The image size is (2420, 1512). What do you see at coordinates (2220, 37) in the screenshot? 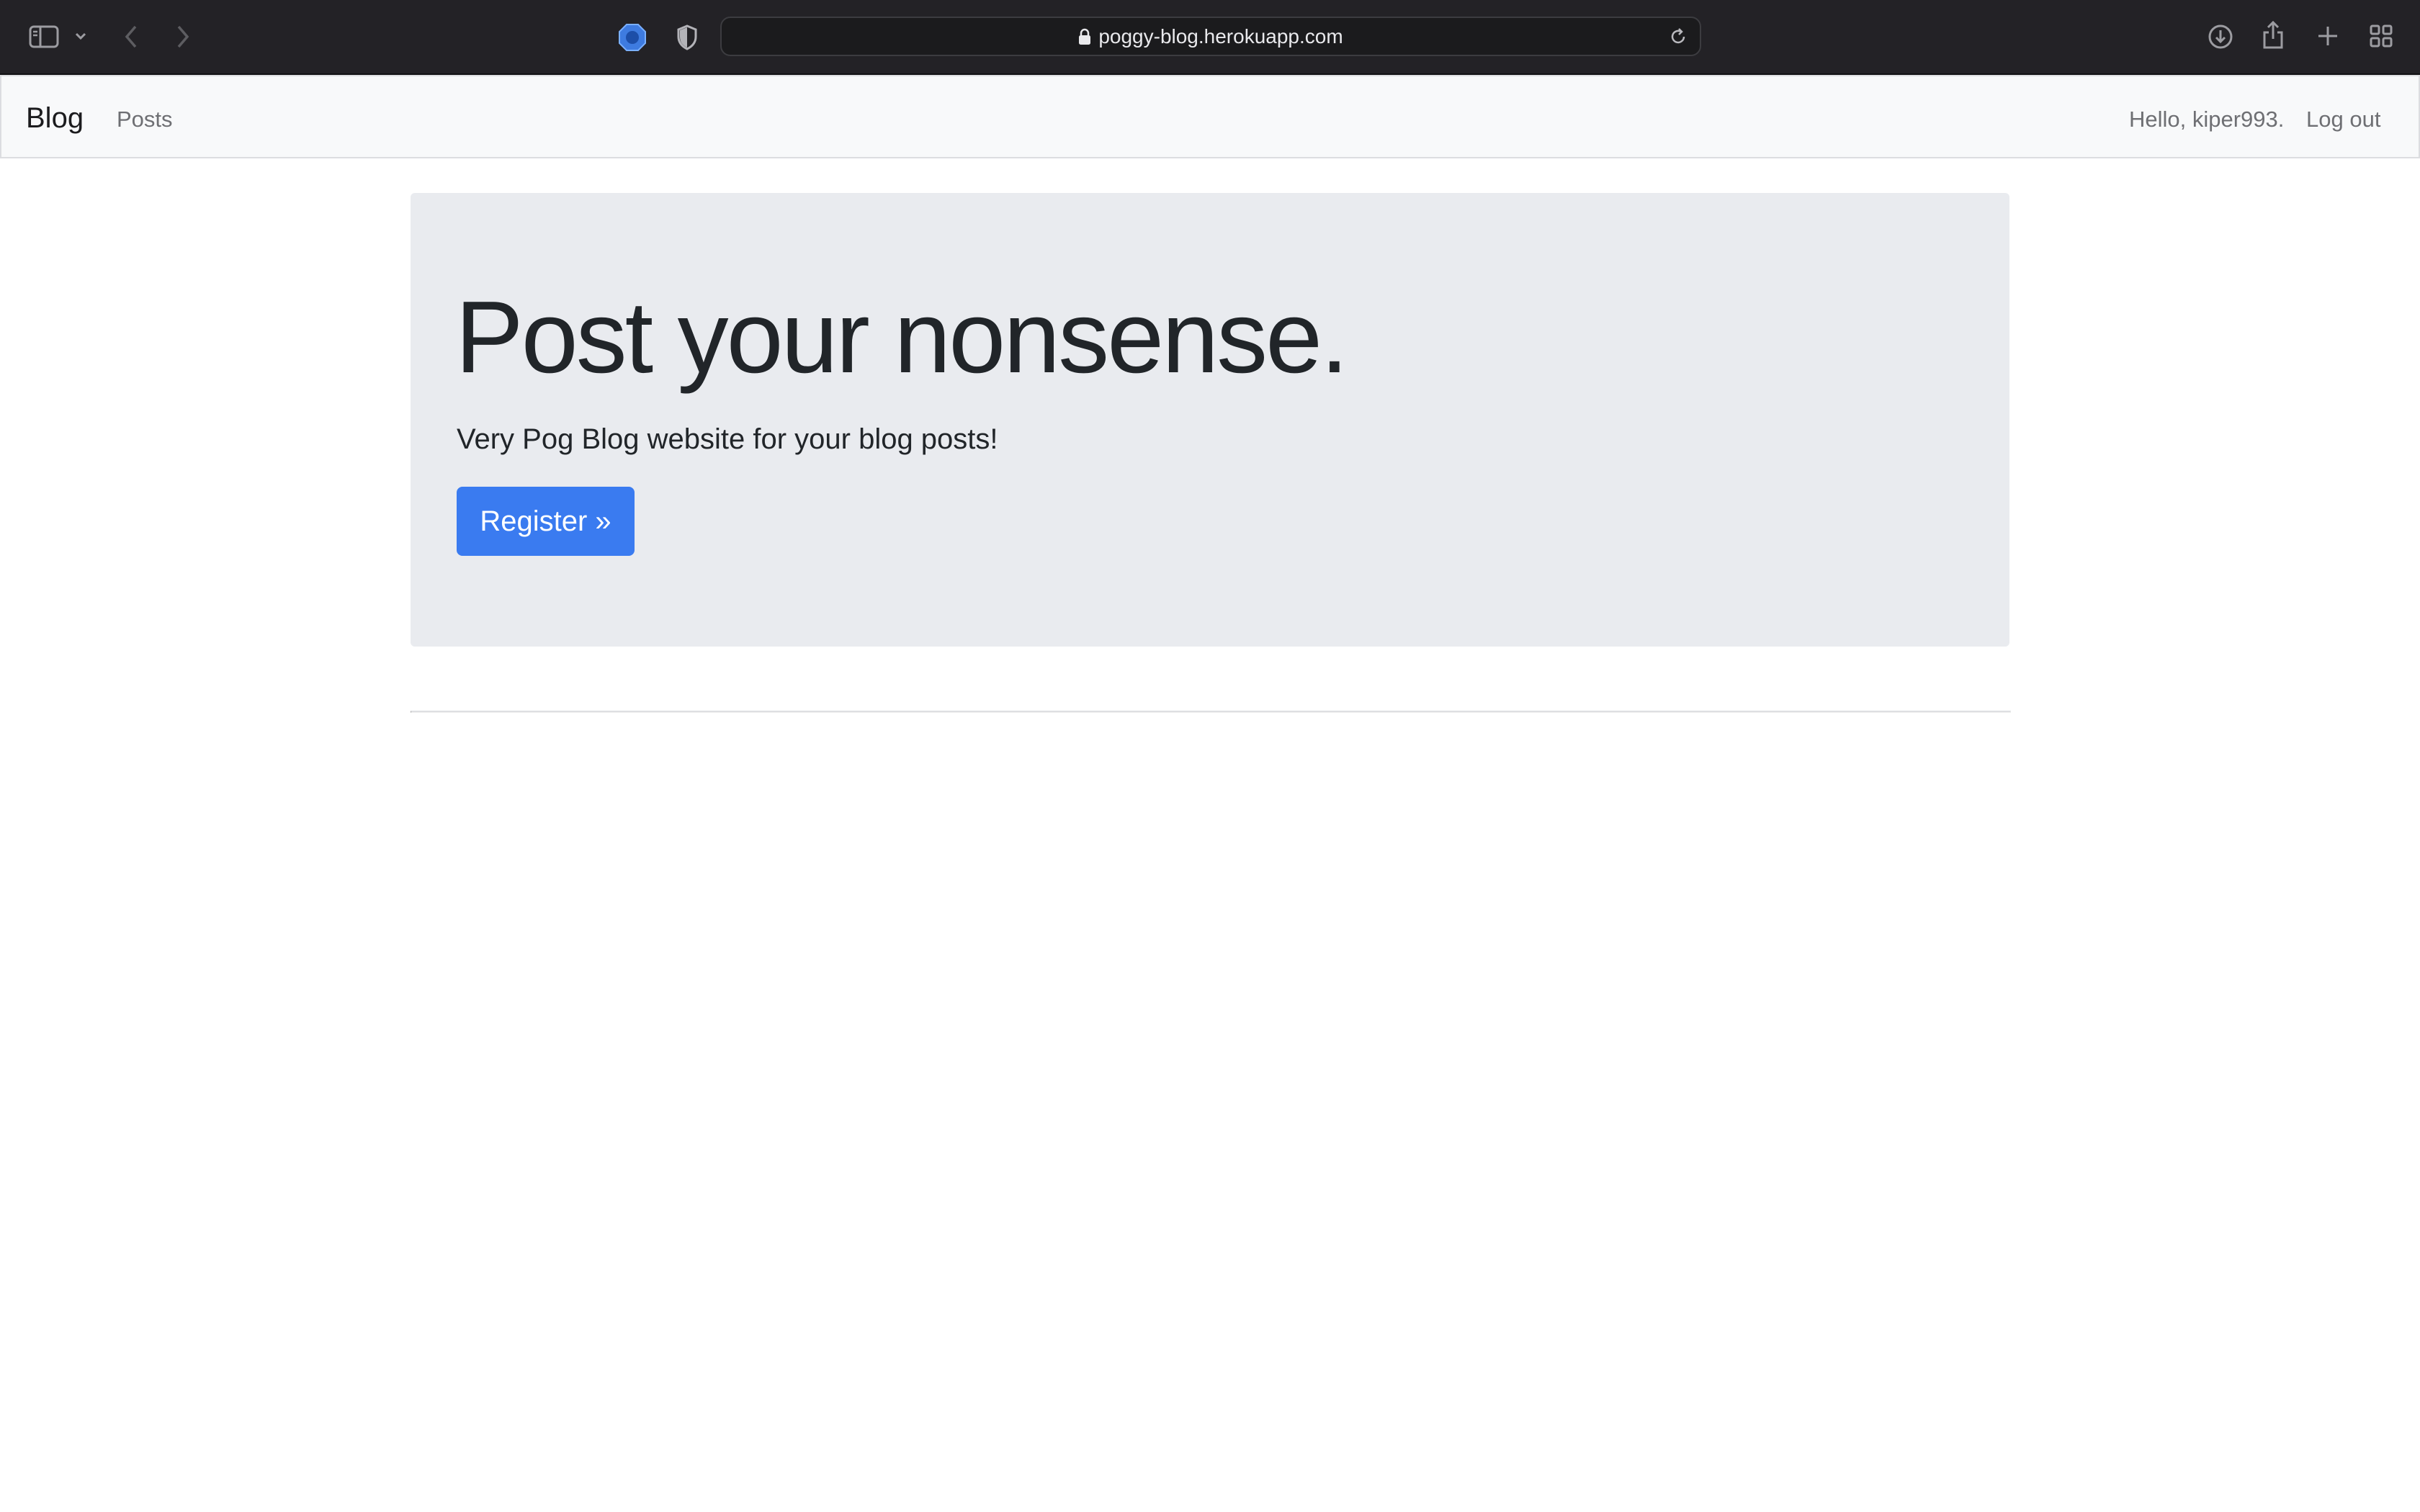
I see `download-icon` at bounding box center [2220, 37].